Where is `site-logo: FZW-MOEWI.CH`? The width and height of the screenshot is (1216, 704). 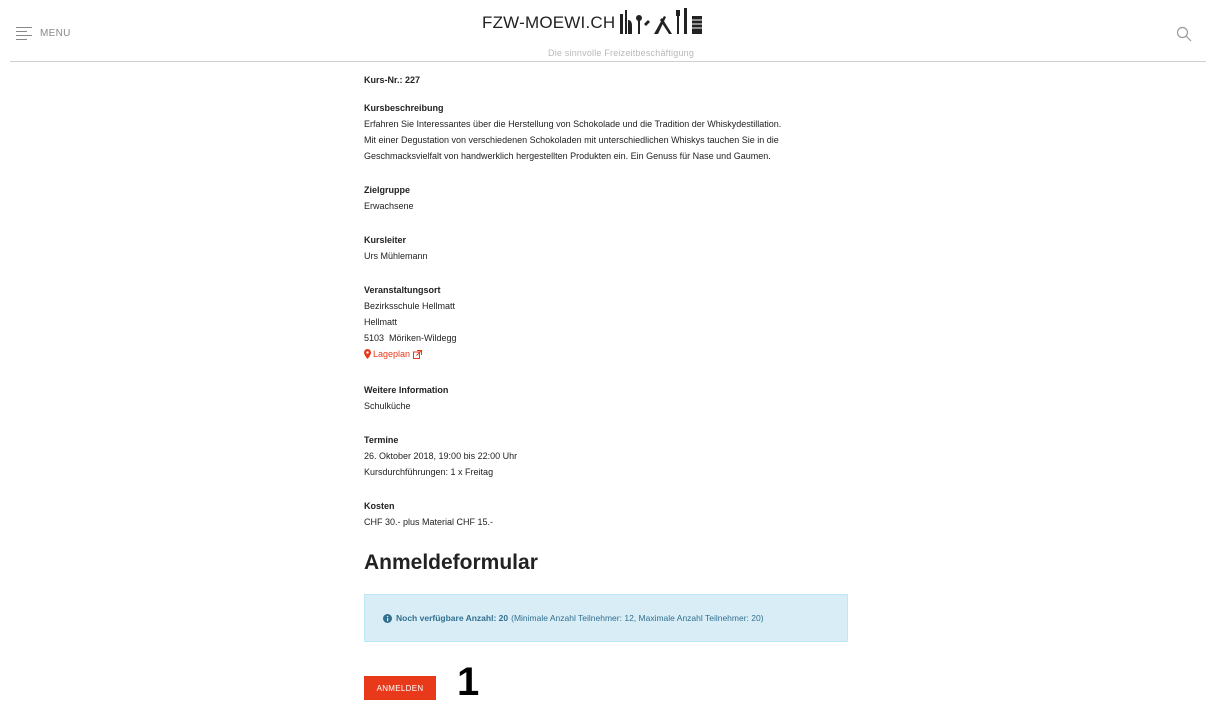
site-logo: FZW-MOEWI.CH is located at coordinates (596, 21).